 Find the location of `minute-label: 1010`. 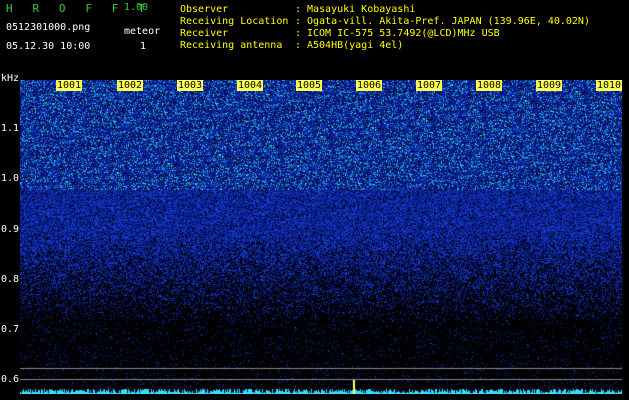

minute-label: 1010 is located at coordinates (609, 85).